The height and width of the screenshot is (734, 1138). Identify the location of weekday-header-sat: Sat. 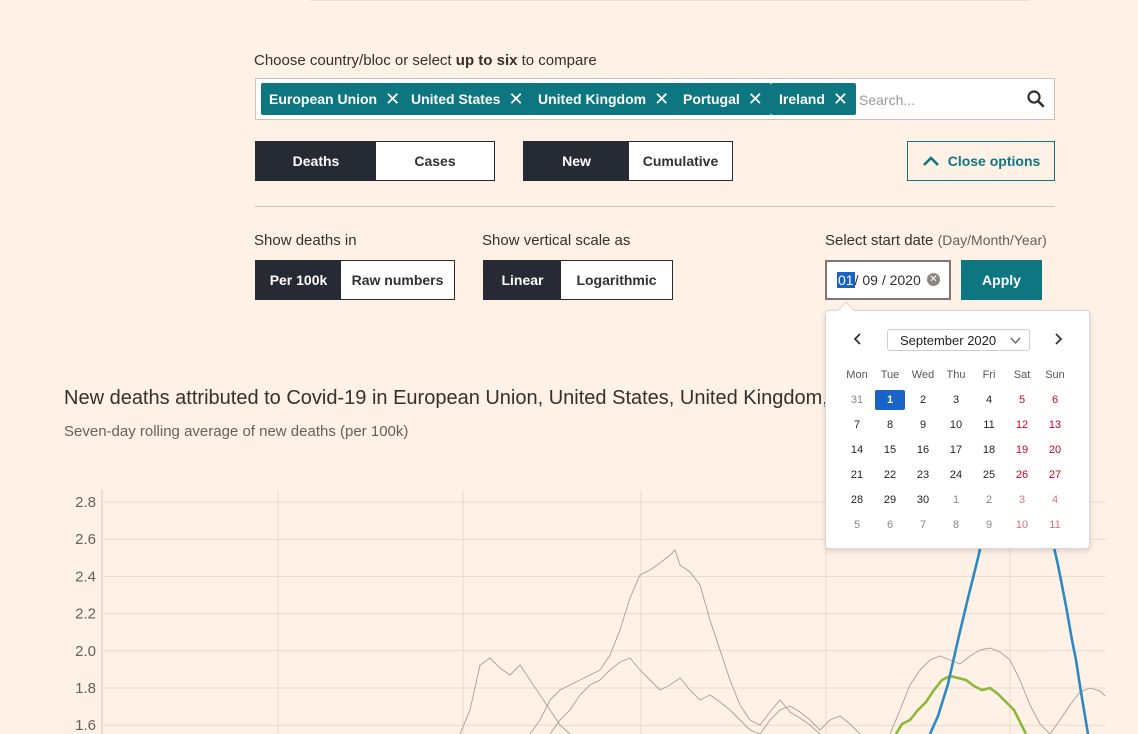
(1022, 375).